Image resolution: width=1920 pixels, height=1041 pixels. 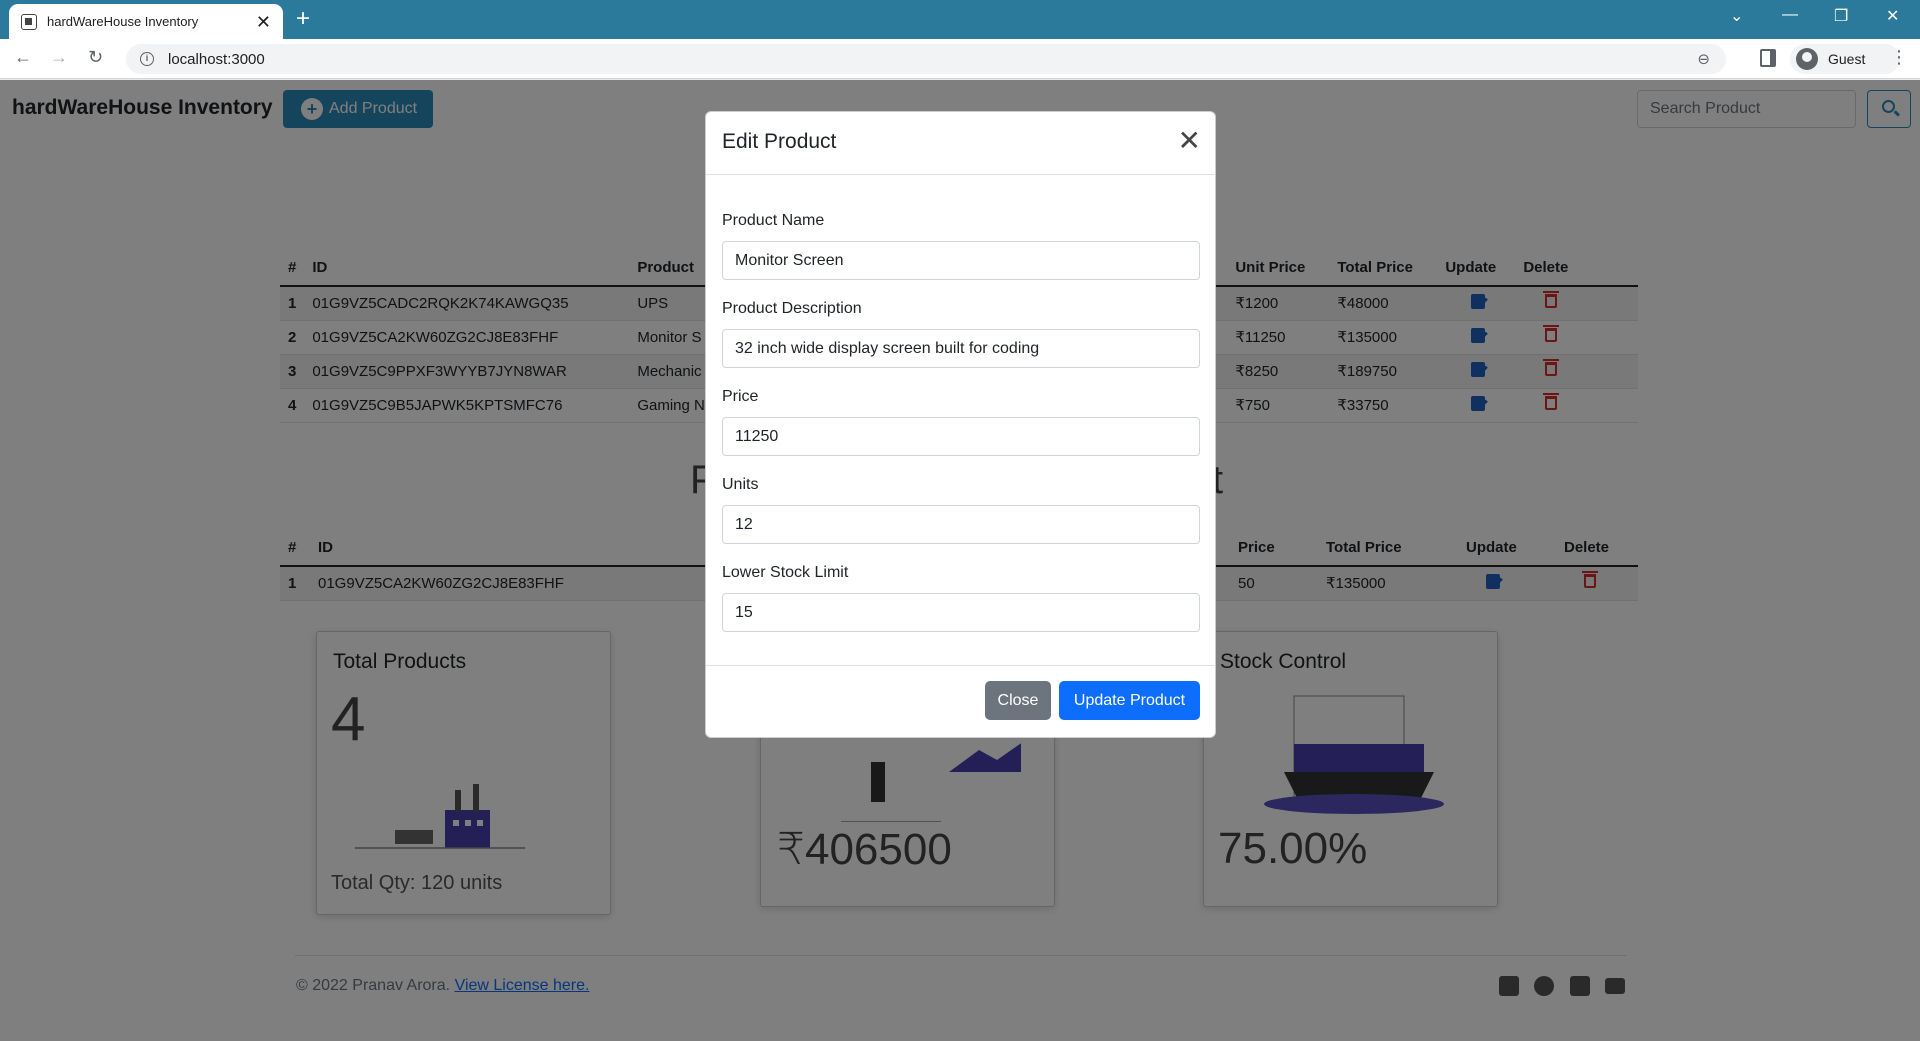 What do you see at coordinates (740, 484) in the screenshot?
I see `units-label: Units` at bounding box center [740, 484].